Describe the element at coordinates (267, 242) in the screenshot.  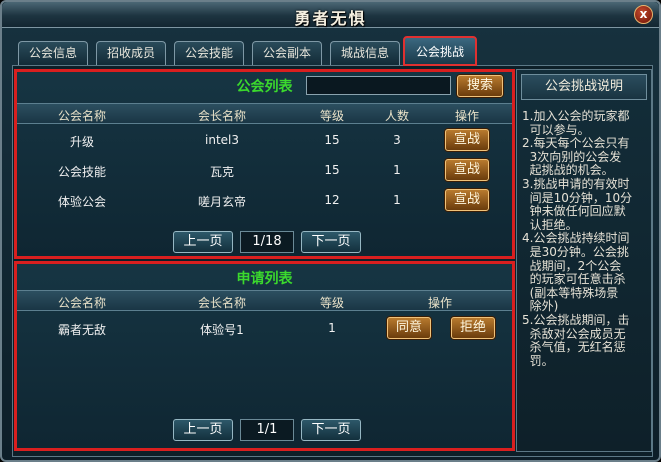
I see `page-indicator: 1/18` at that location.